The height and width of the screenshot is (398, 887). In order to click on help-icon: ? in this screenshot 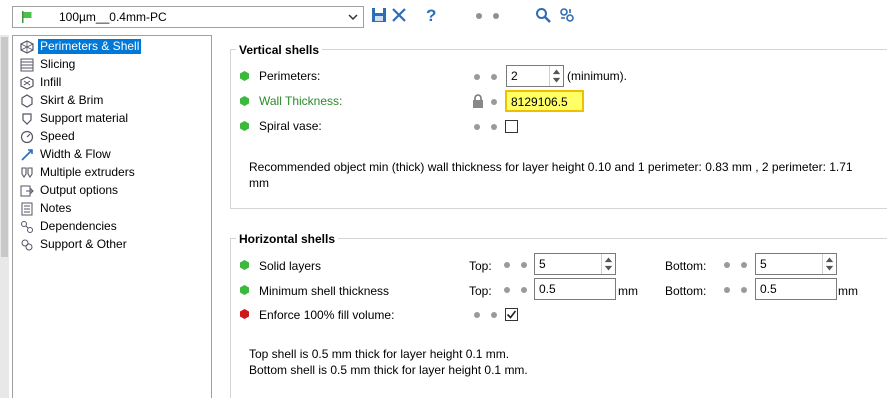, I will do `click(431, 15)`.